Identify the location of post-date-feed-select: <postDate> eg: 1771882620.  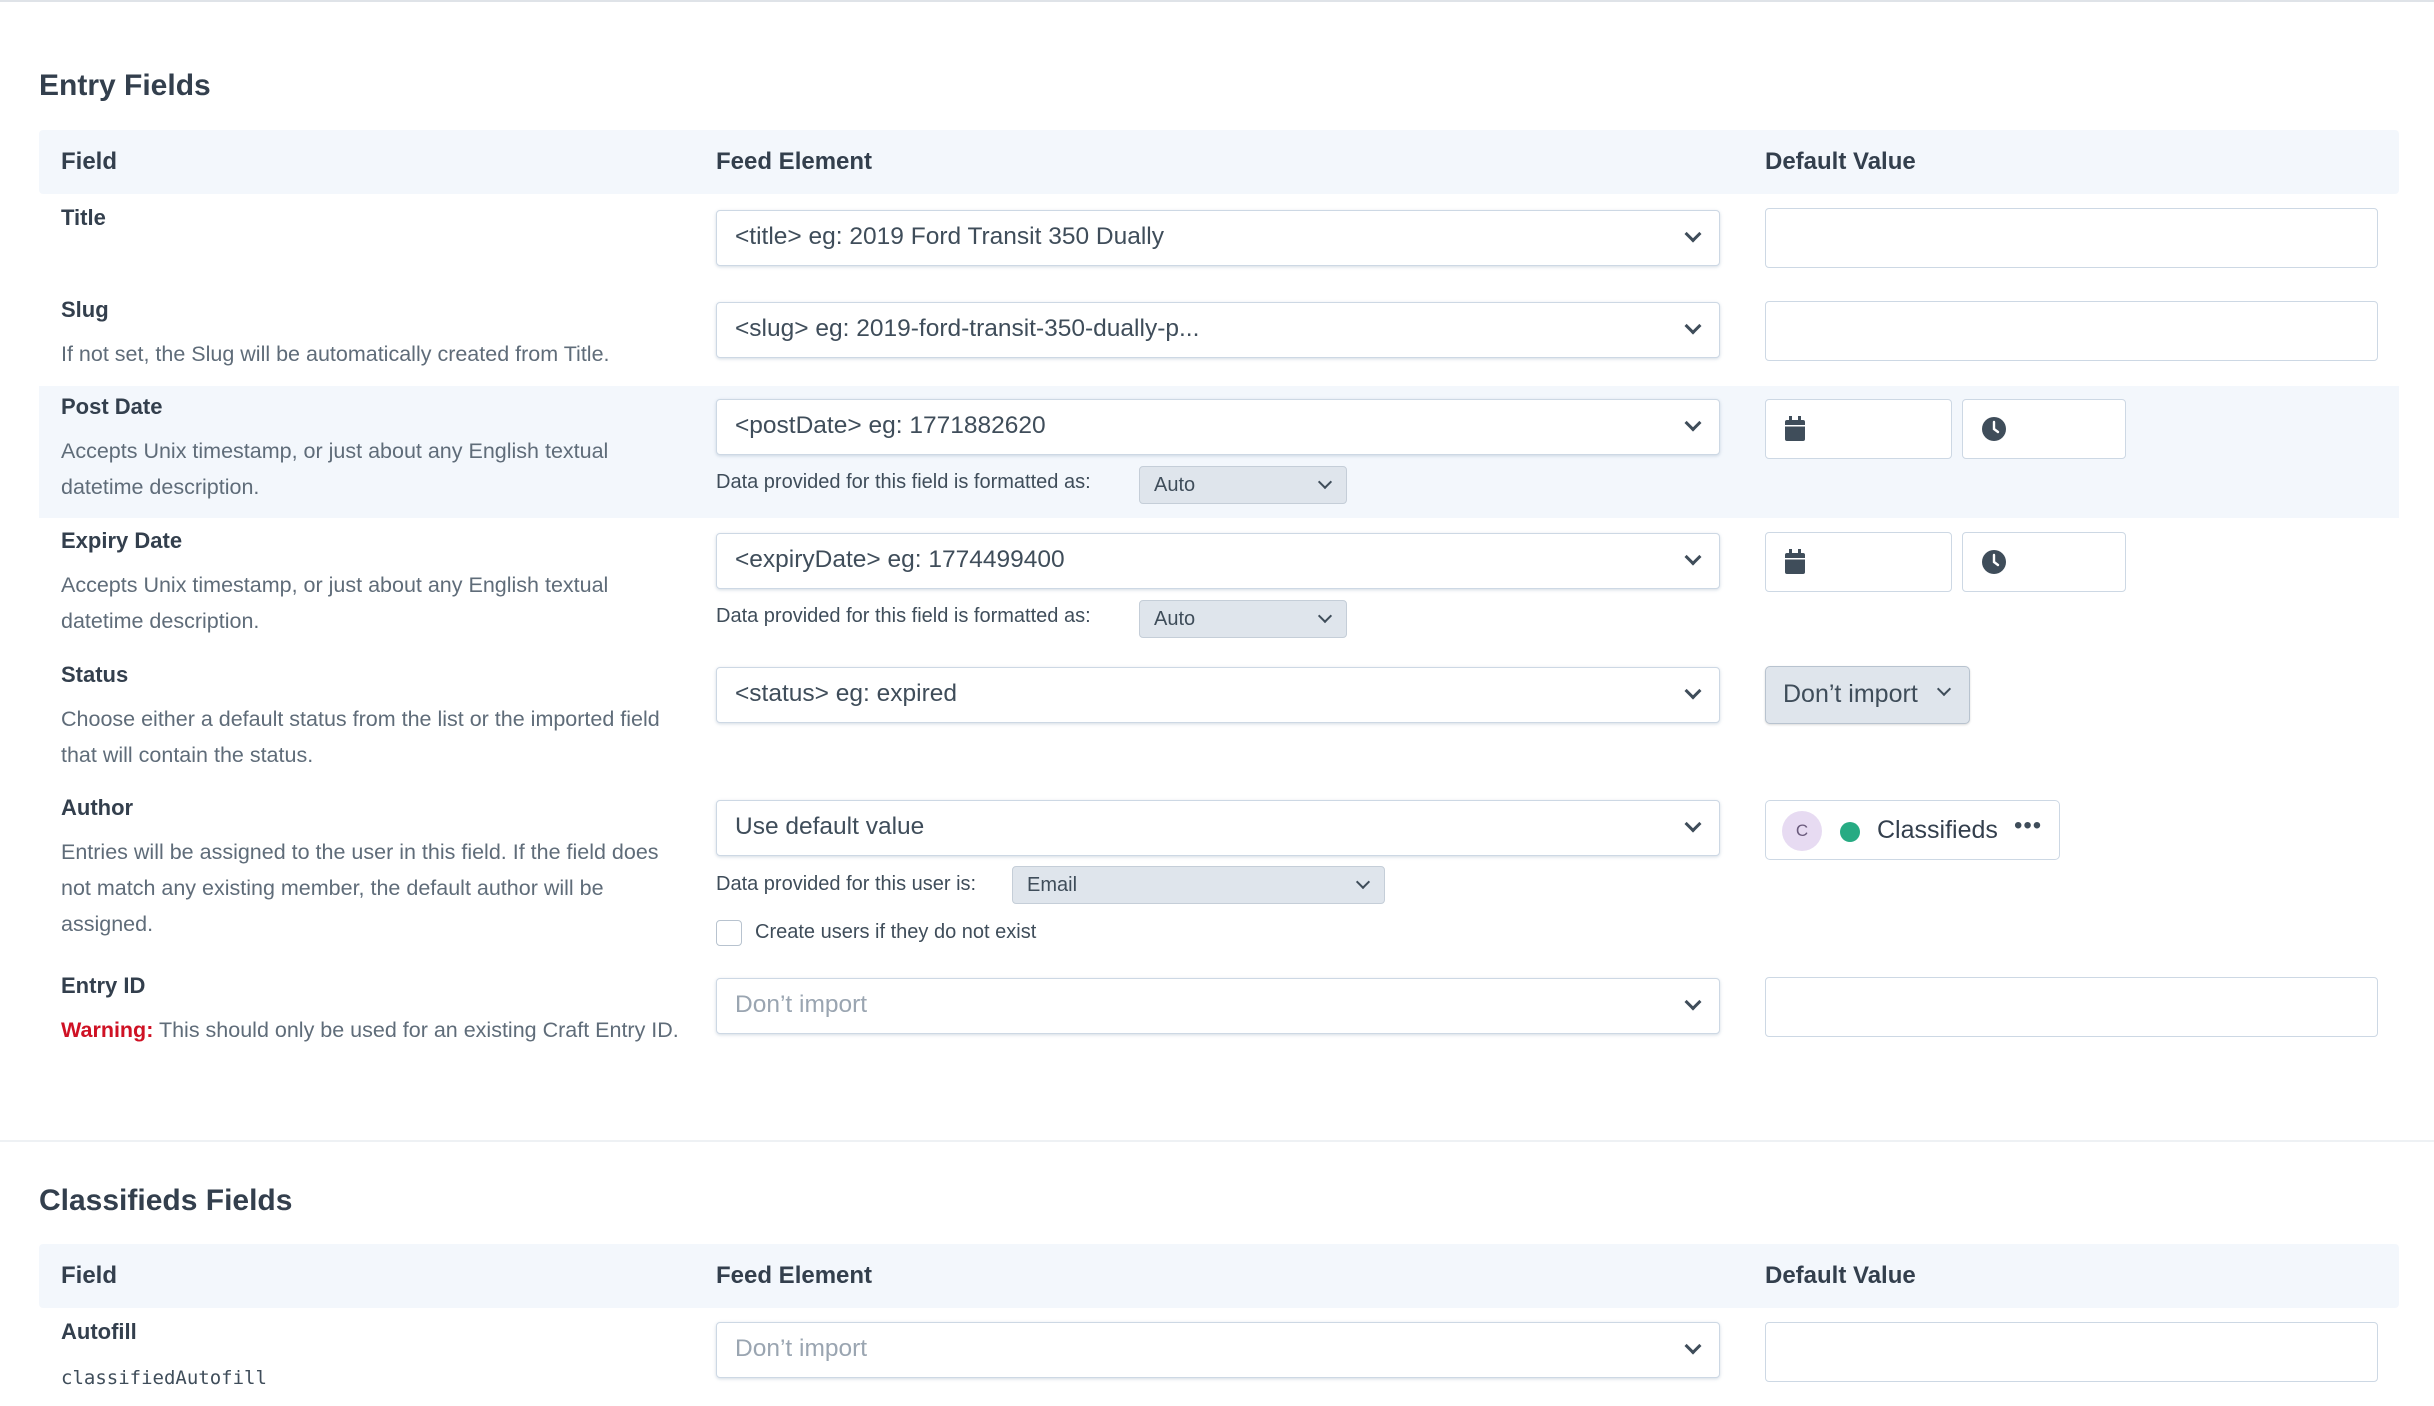
(1218, 427).